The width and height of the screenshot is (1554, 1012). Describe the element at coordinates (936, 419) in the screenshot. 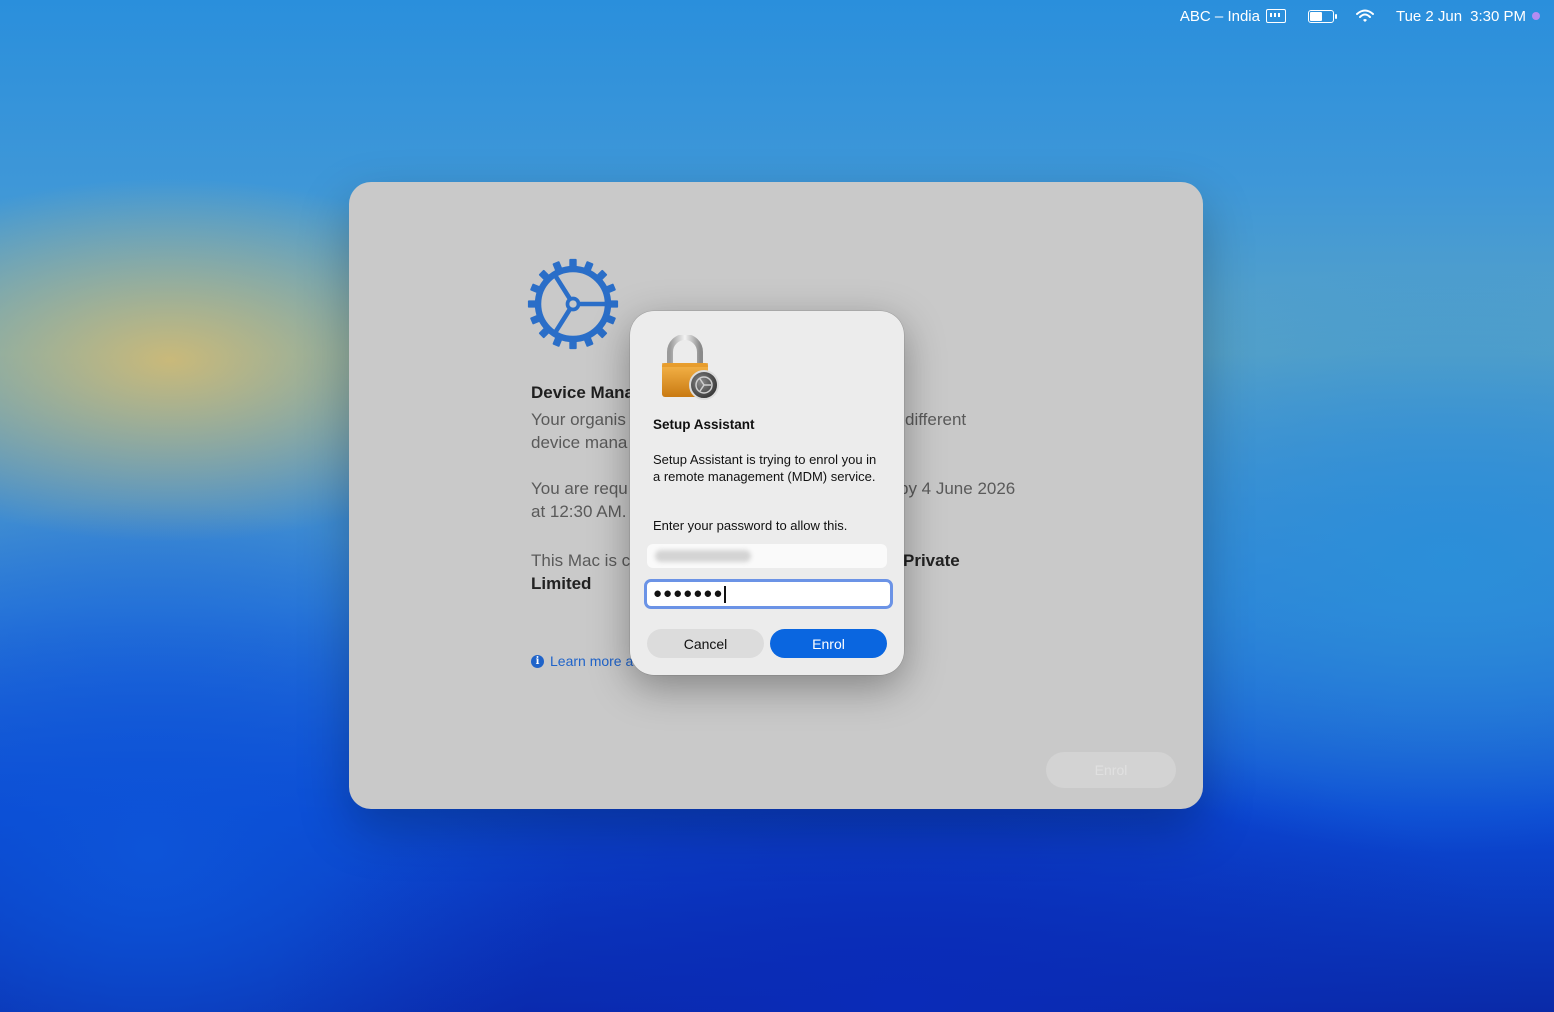

I see `window-paragraph-1-right: different` at that location.